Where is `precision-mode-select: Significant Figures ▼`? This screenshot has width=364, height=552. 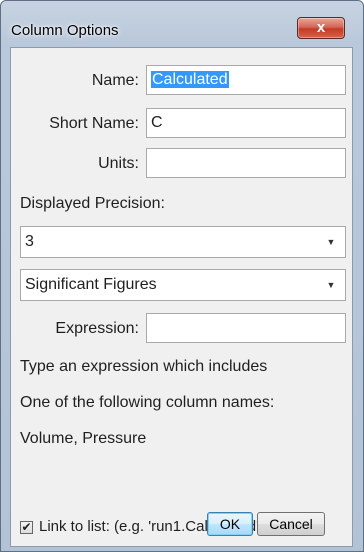 precision-mode-select: Significant Figures ▼ is located at coordinates (183, 285).